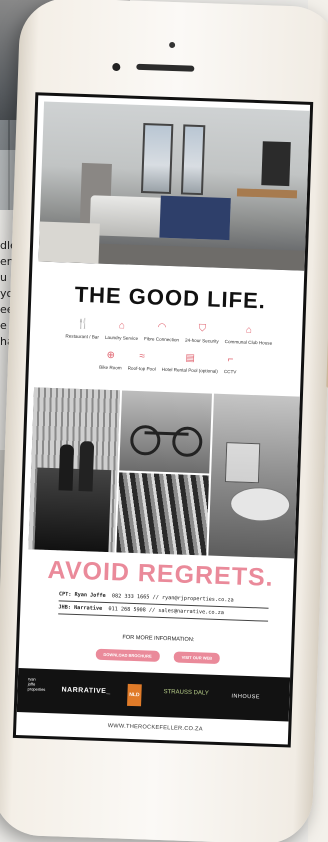  I want to click on photo-coffee, so click(254, 476).